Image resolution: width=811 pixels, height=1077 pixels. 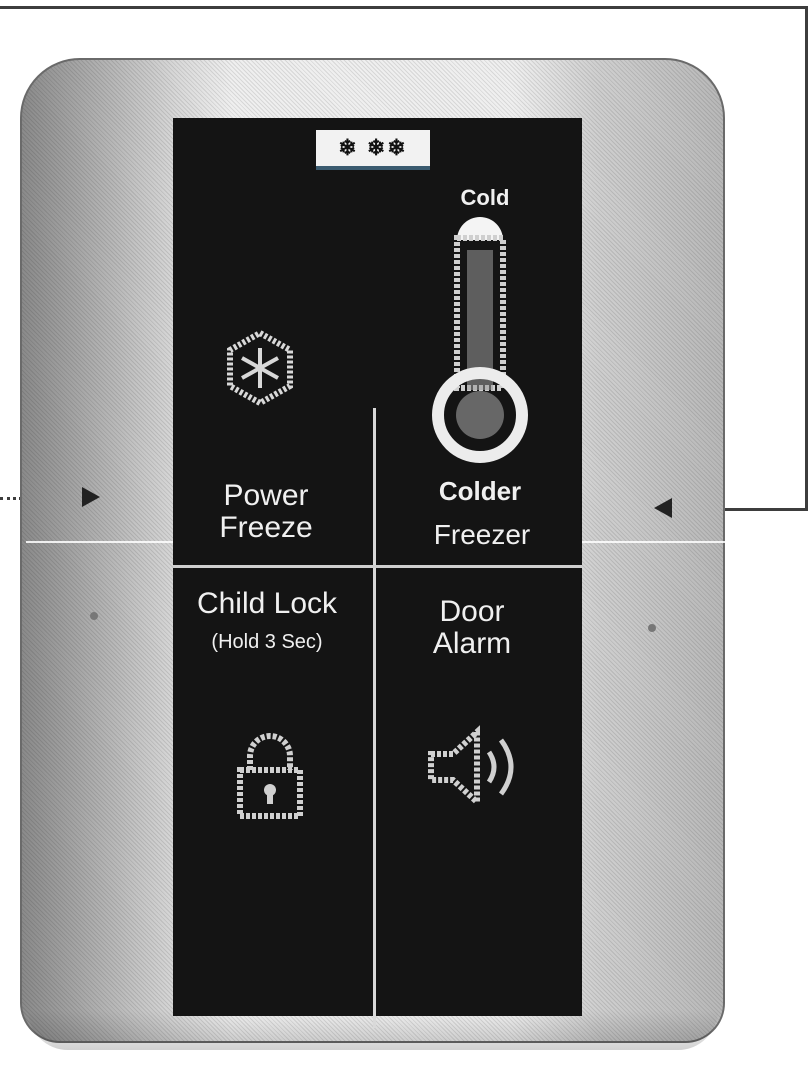 What do you see at coordinates (377, 566) in the screenshot?
I see `panel-divider-horizontal` at bounding box center [377, 566].